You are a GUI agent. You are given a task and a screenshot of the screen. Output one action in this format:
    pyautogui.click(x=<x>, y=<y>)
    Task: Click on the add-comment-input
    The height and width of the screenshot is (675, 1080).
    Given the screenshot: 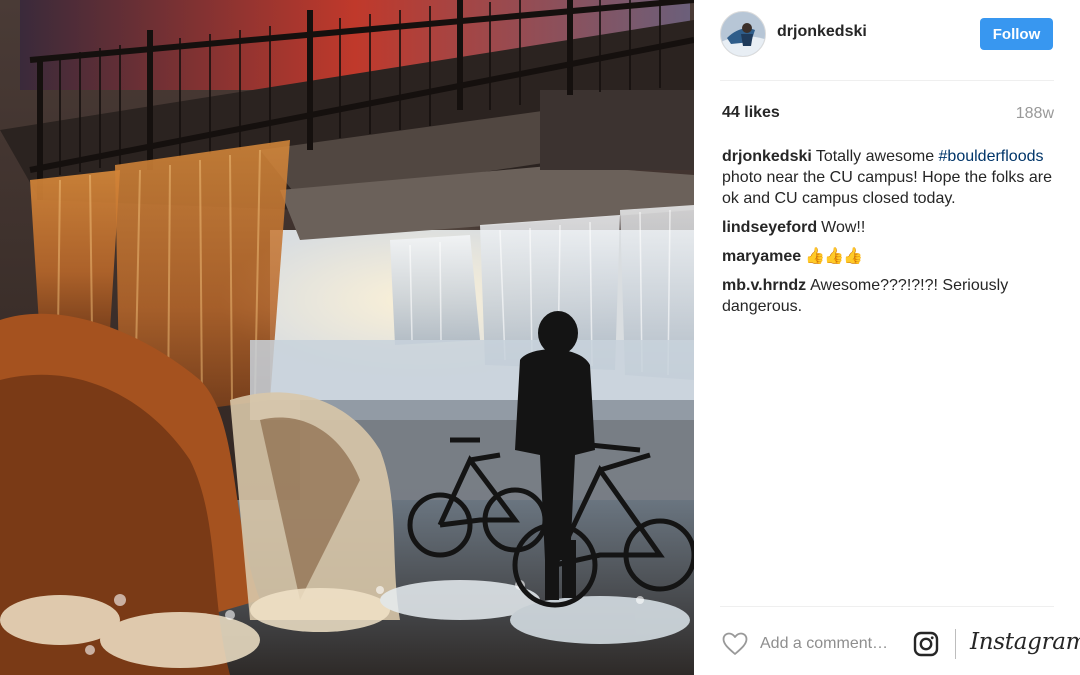 What is the action you would take?
    pyautogui.click(x=835, y=644)
    